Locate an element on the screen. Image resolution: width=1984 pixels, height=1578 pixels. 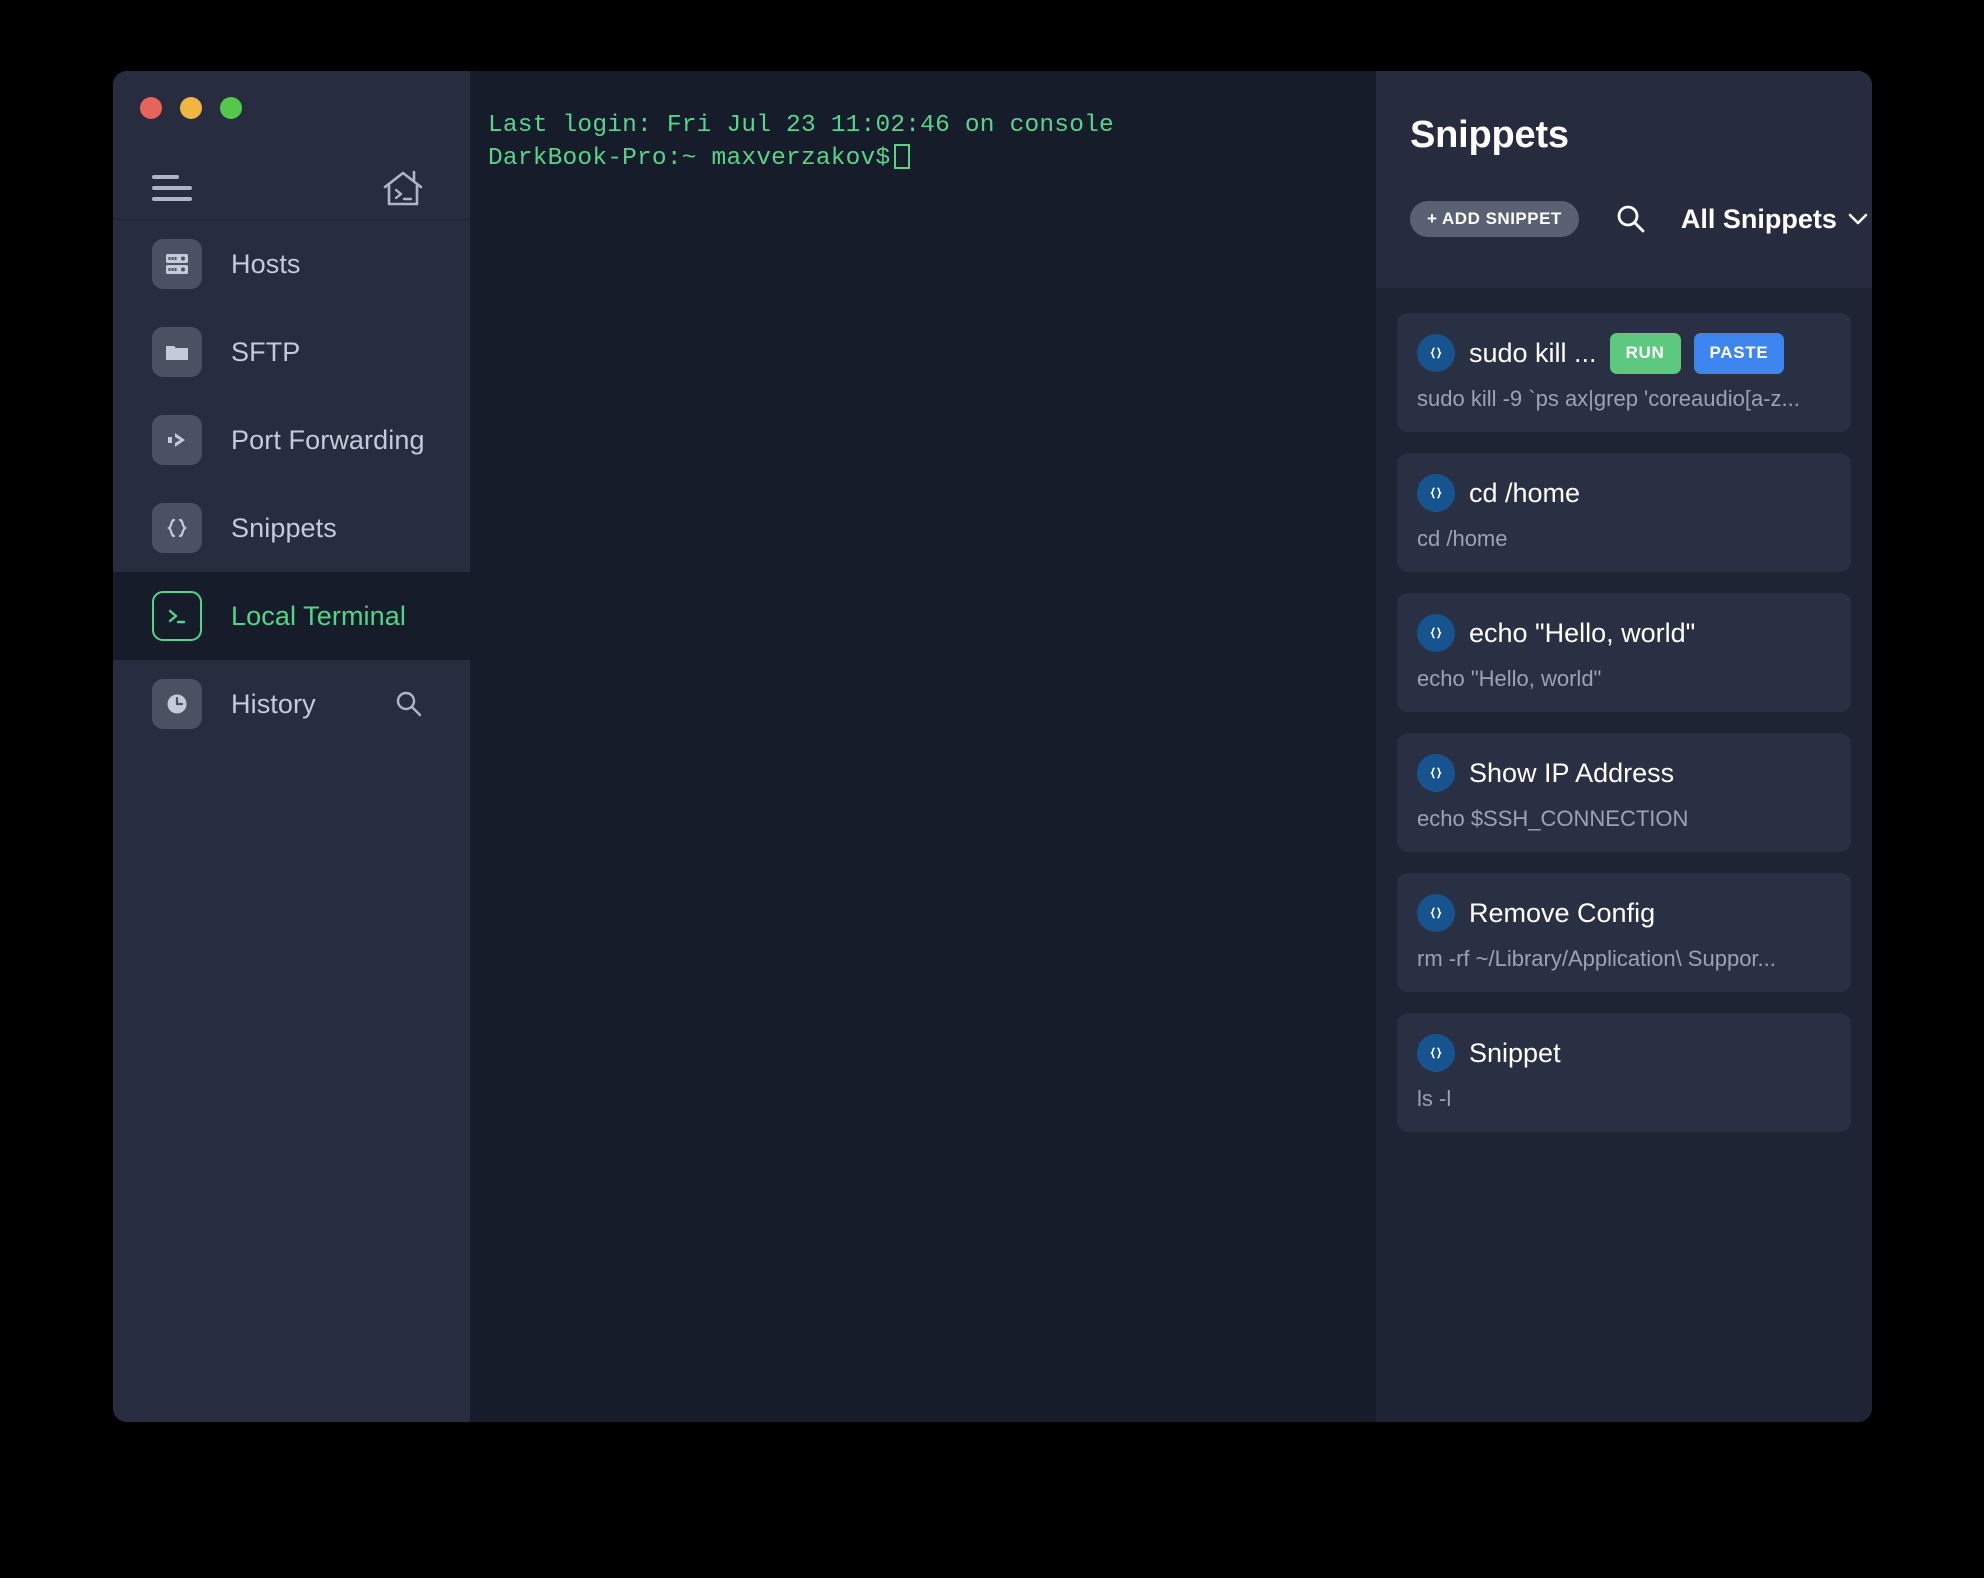
server-icon is located at coordinates (177, 264).